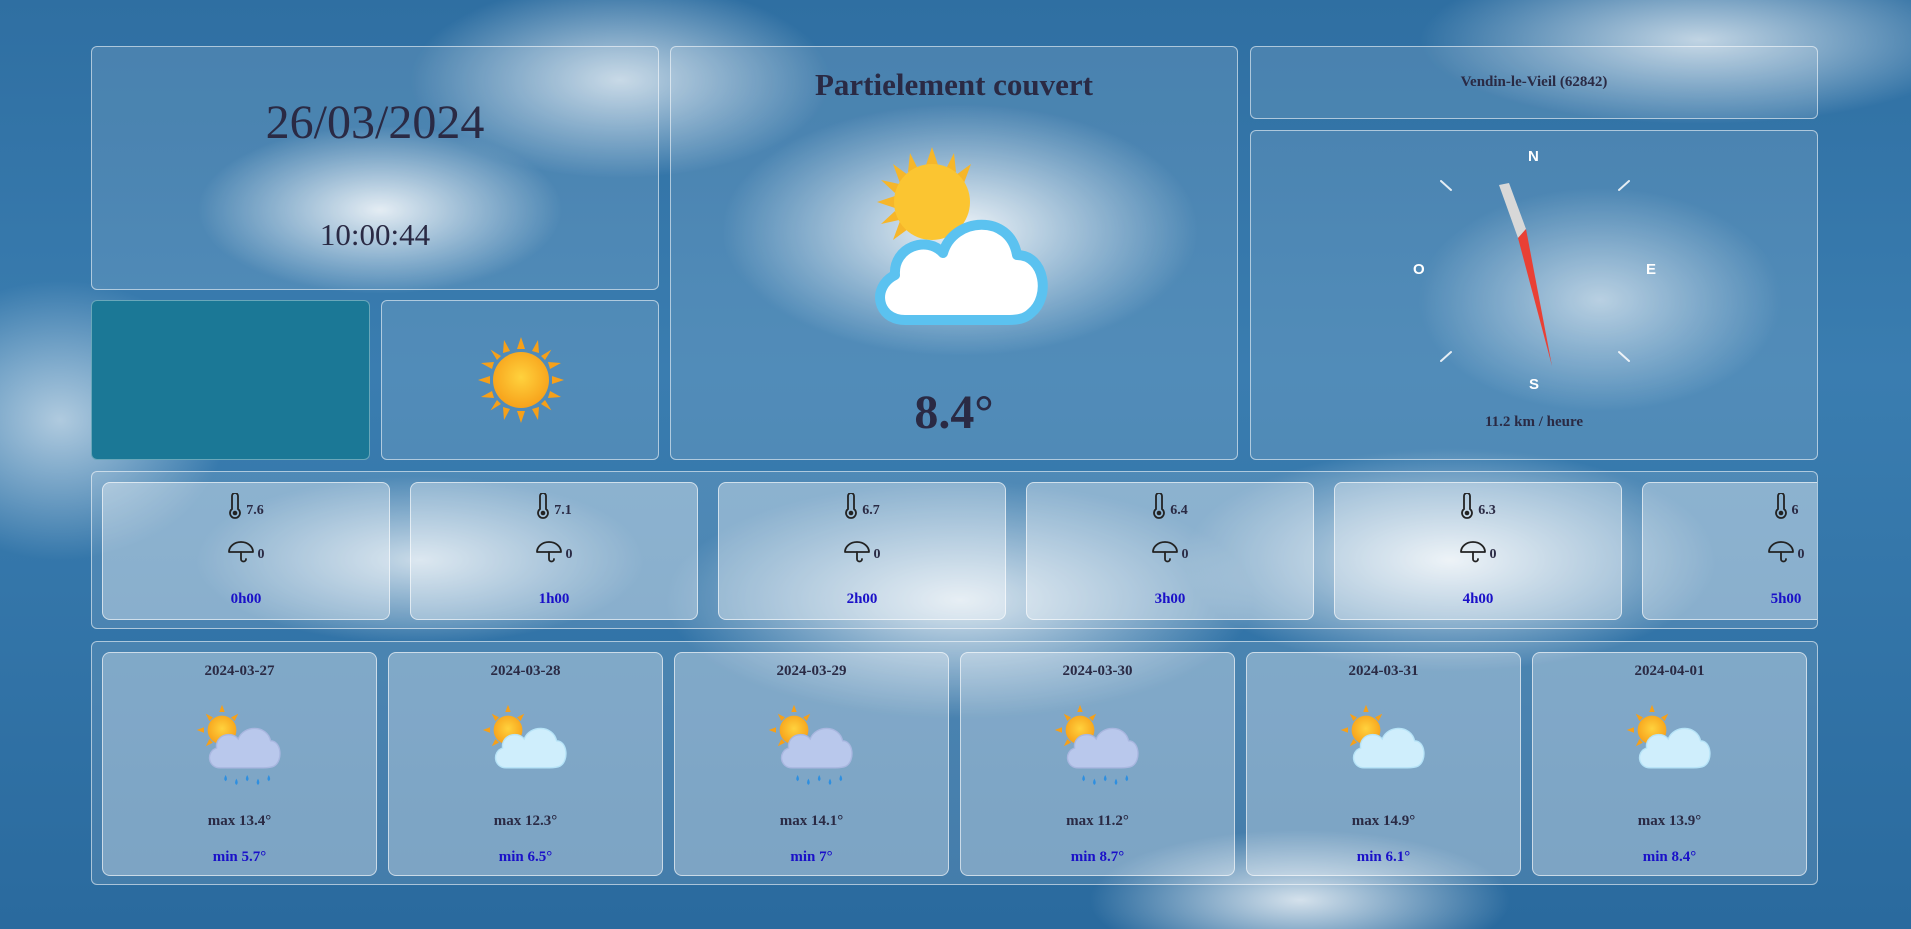 Image resolution: width=1911 pixels, height=929 pixels. What do you see at coordinates (239, 821) in the screenshot?
I see `day-max-temp: max 13.4°` at bounding box center [239, 821].